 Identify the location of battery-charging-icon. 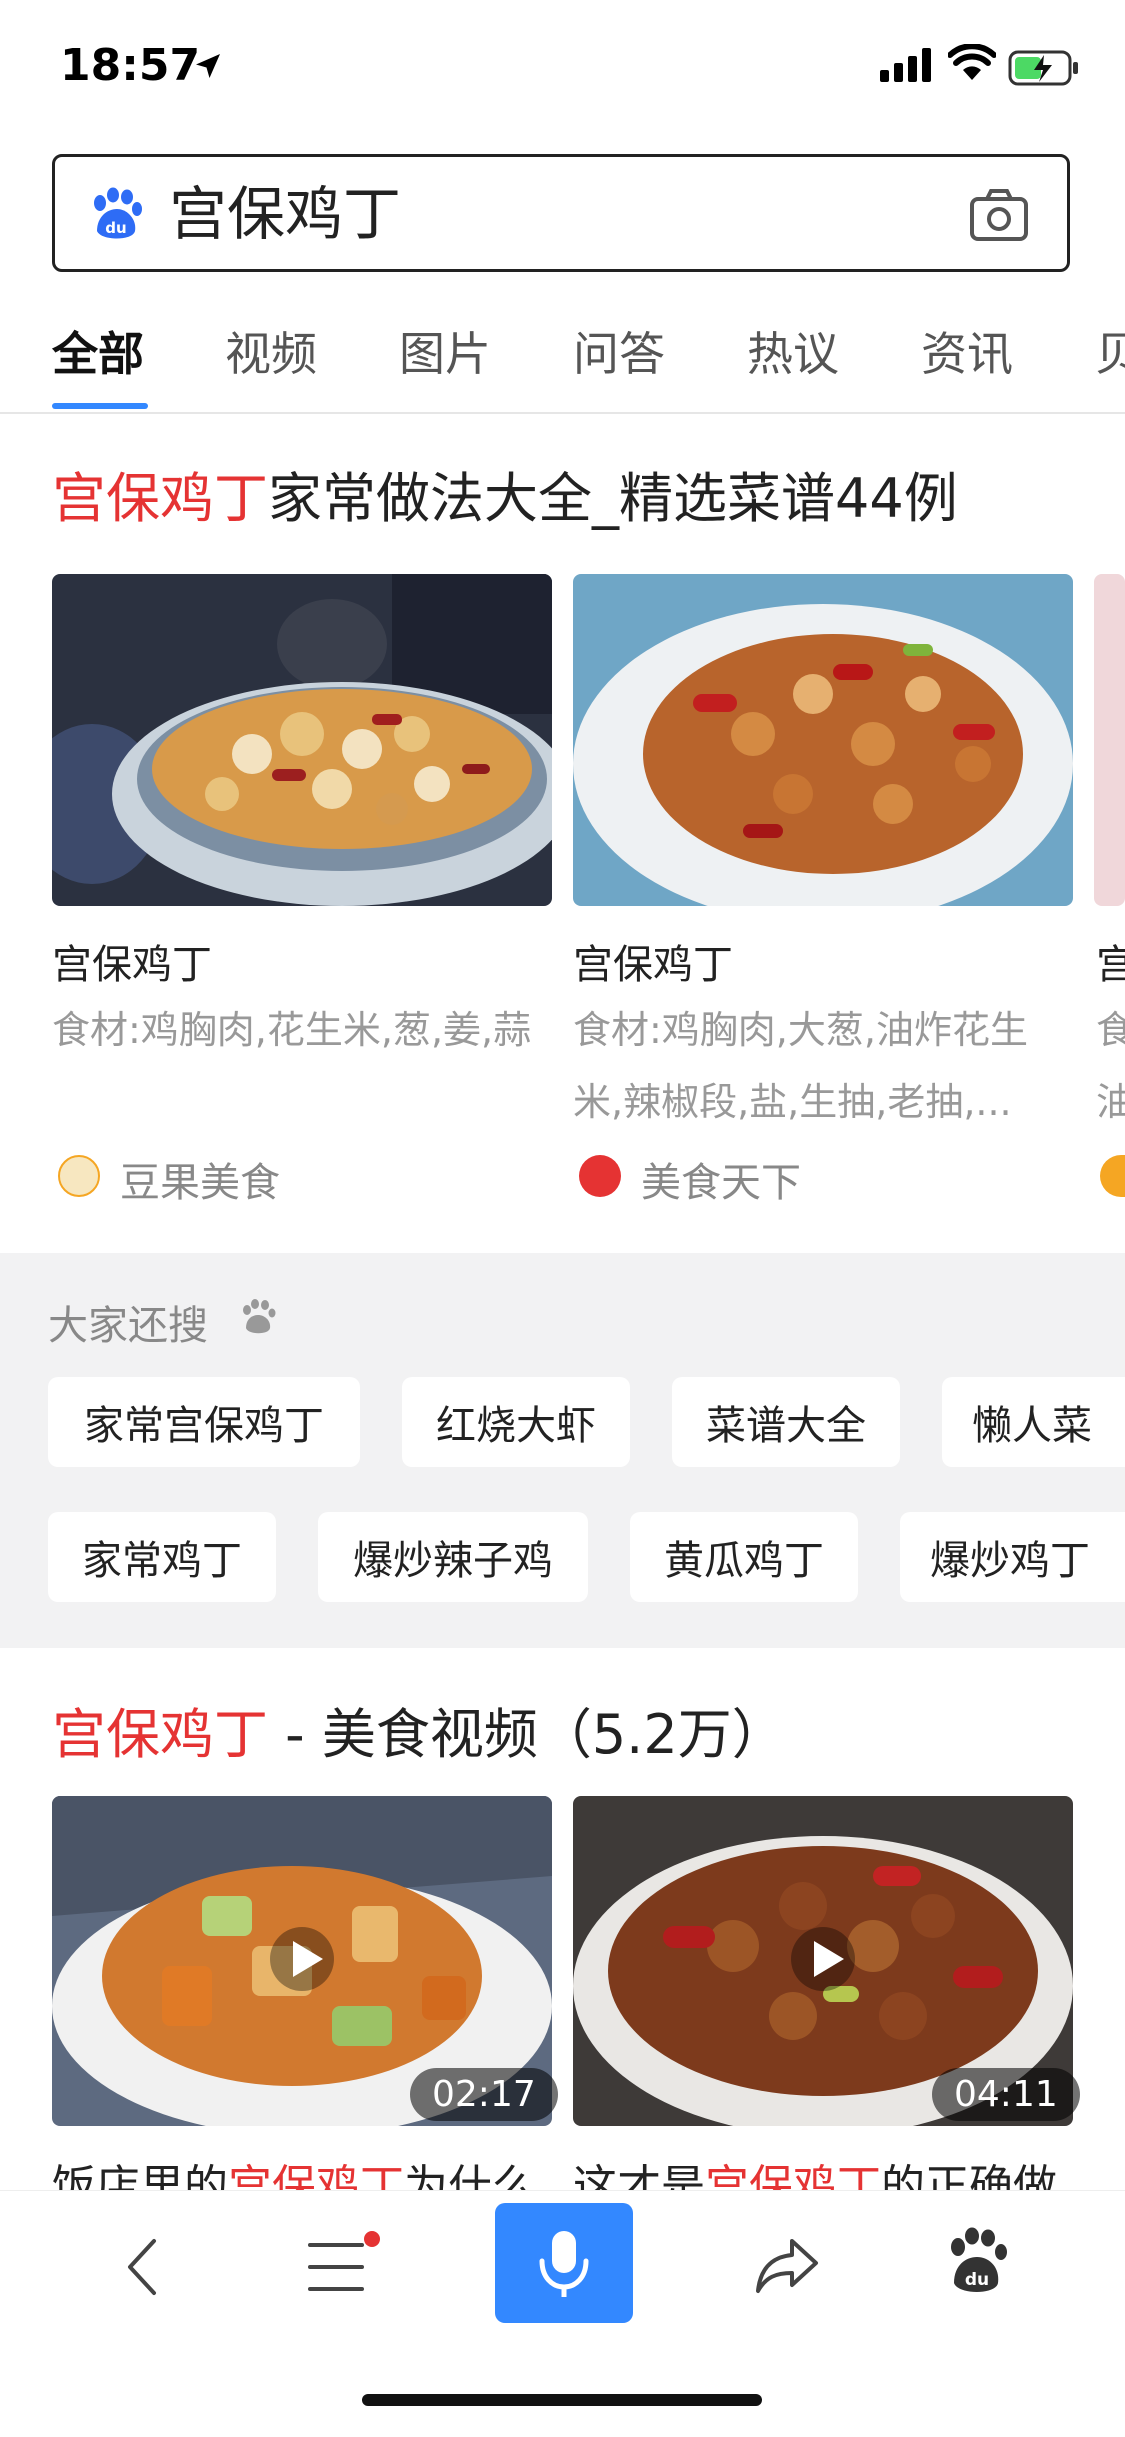
(1043, 68).